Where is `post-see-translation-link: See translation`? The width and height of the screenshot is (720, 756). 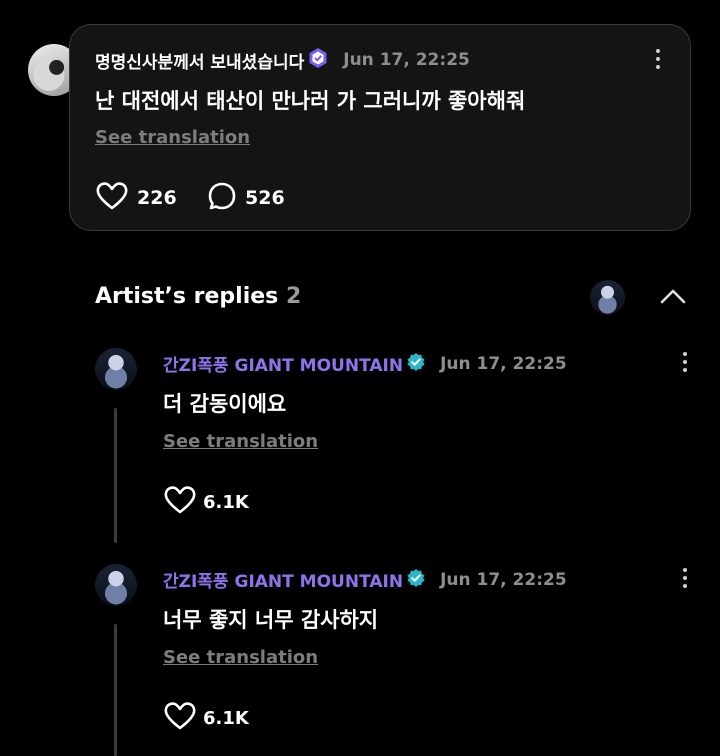 post-see-translation-link: See translation is located at coordinates (172, 137).